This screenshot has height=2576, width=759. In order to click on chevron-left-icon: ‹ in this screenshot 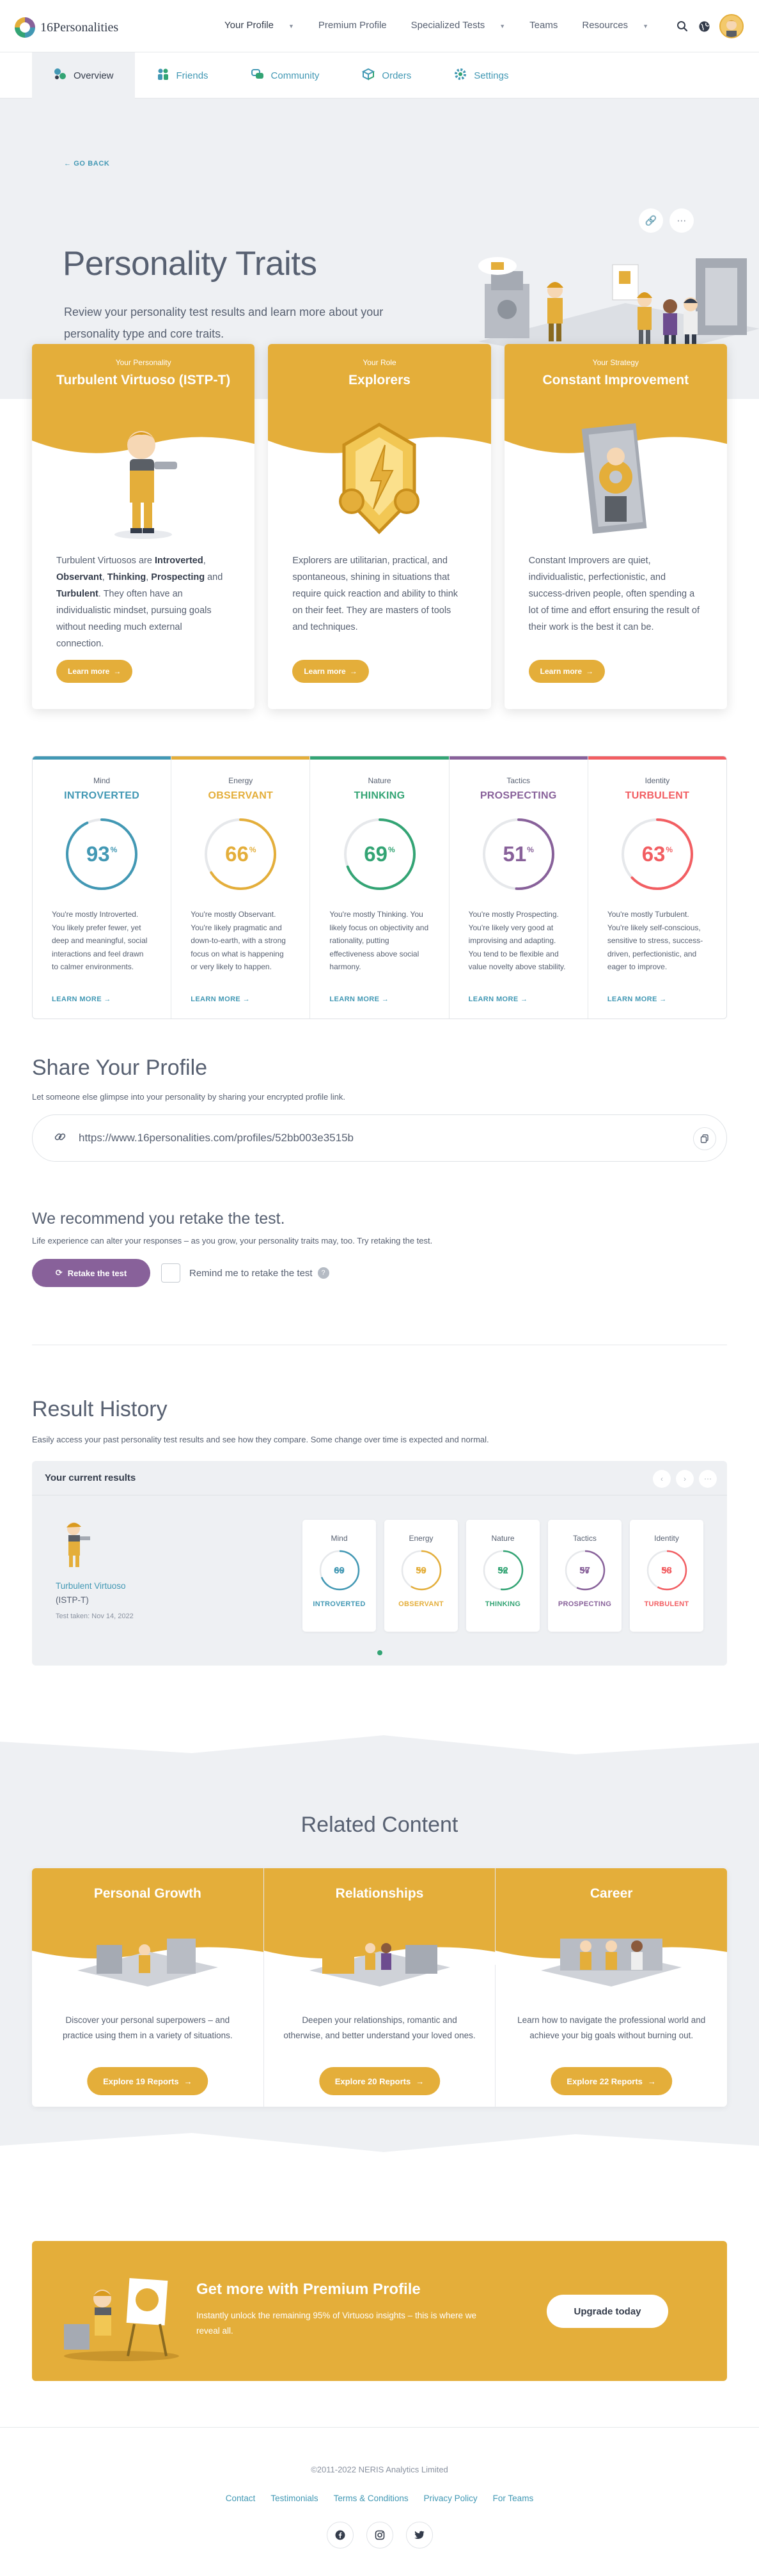, I will do `click(662, 1479)`.